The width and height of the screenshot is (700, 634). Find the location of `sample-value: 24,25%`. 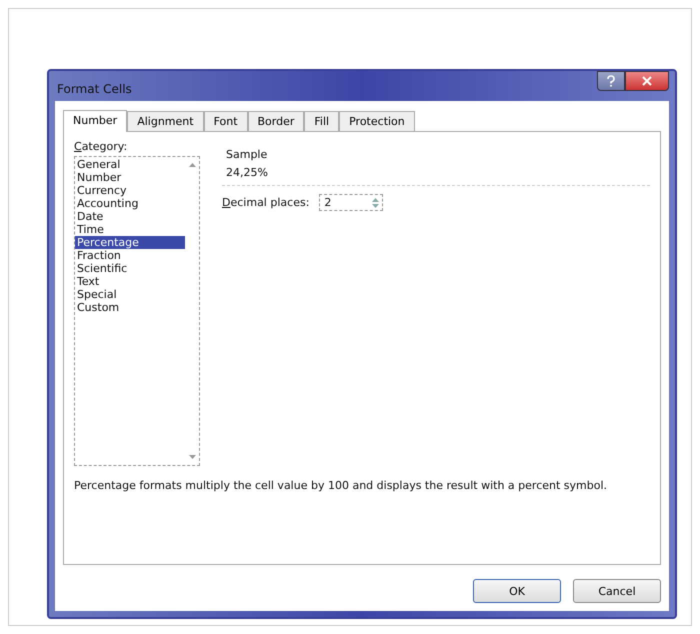

sample-value: 24,25% is located at coordinates (247, 172).